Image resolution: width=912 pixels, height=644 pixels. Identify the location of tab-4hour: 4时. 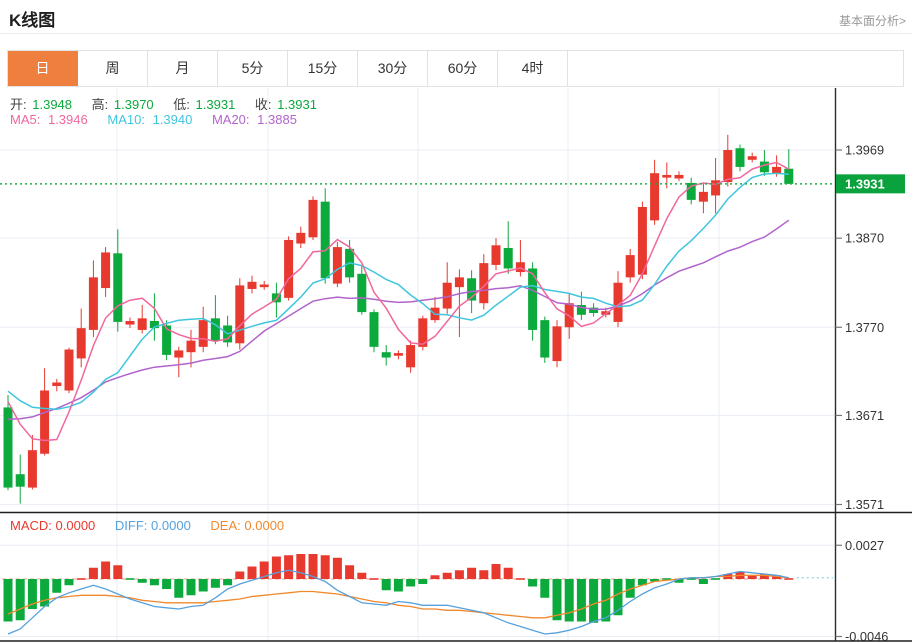
(533, 68).